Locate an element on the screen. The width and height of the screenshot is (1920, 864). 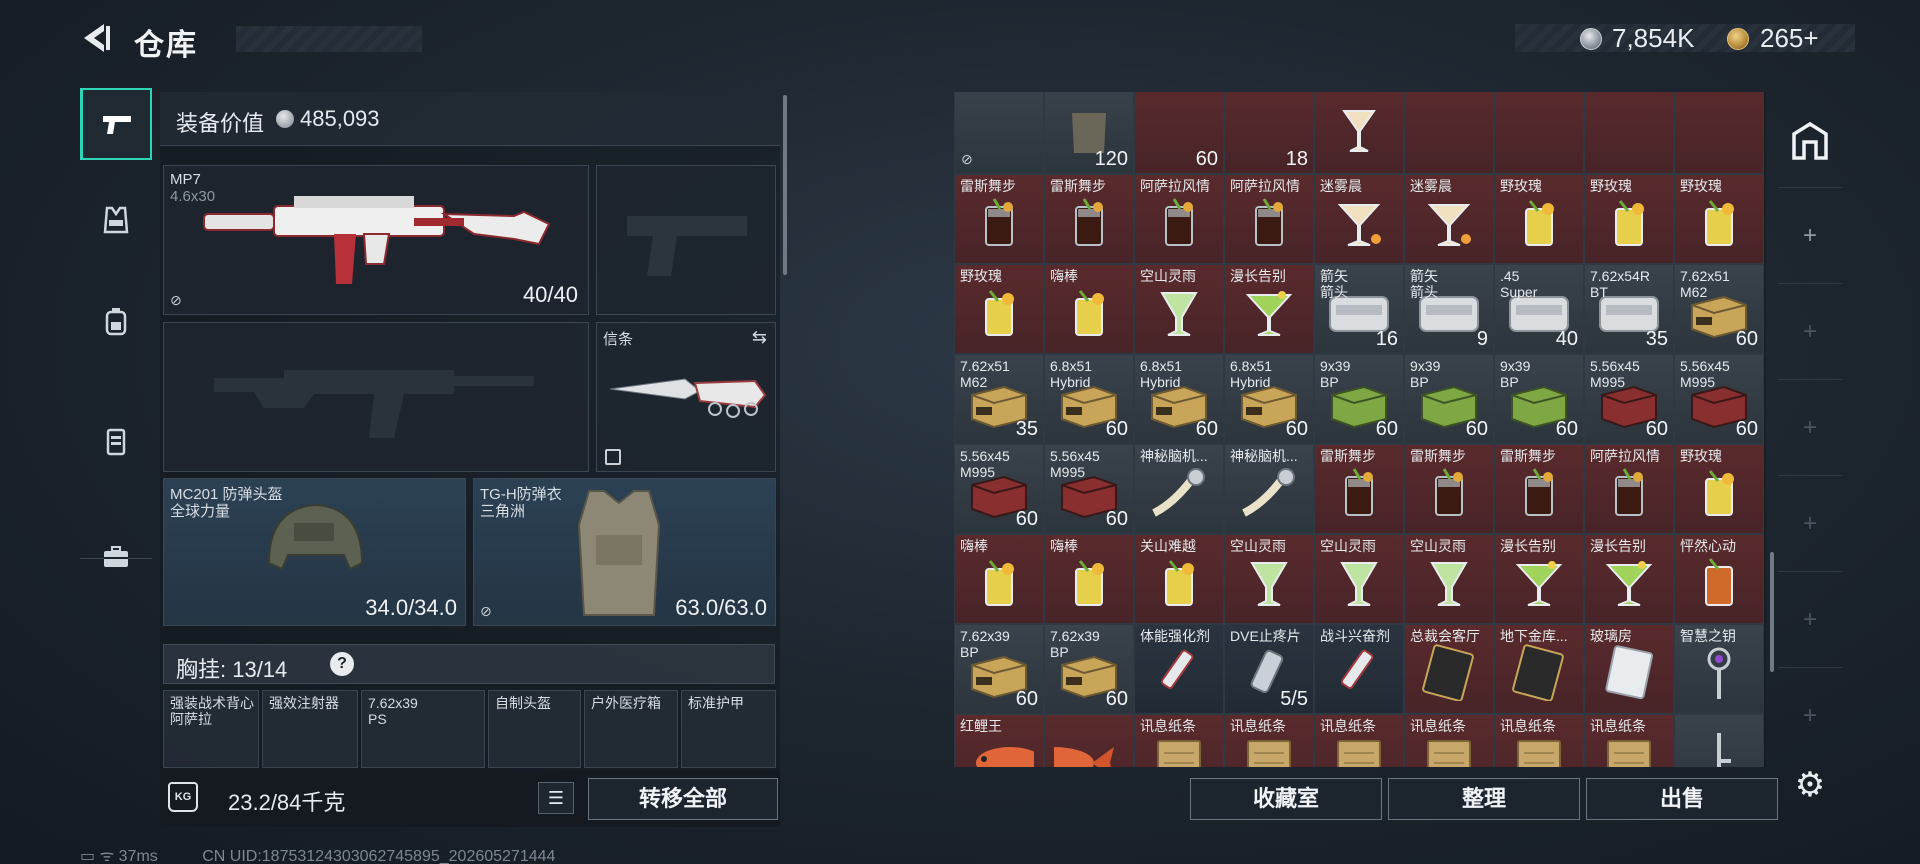
storage-item: 智慧之钥 is located at coordinates (1719, 669).